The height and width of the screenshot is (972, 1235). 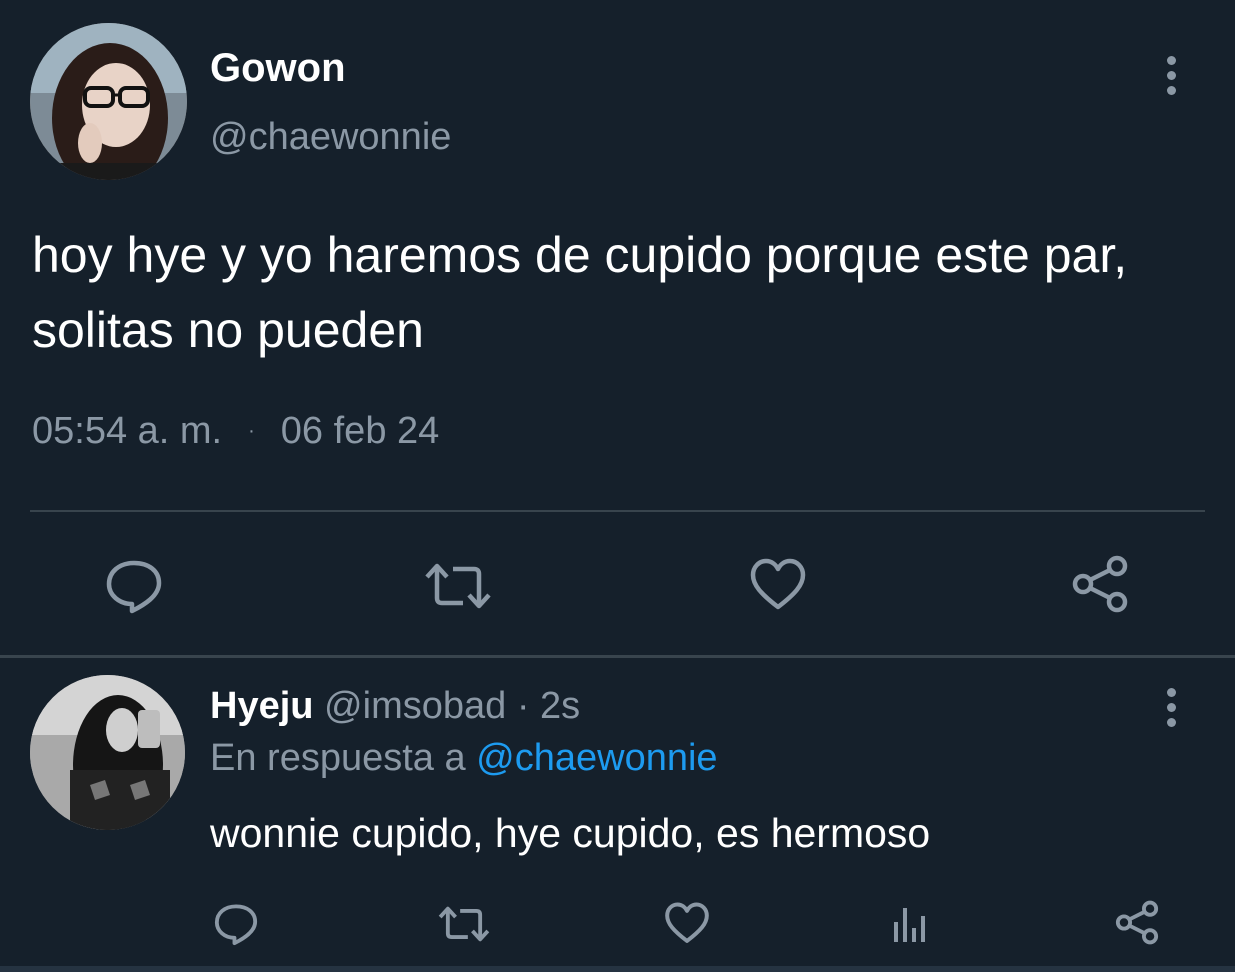 I want to click on reply-author-avatar, so click(x=107, y=752).